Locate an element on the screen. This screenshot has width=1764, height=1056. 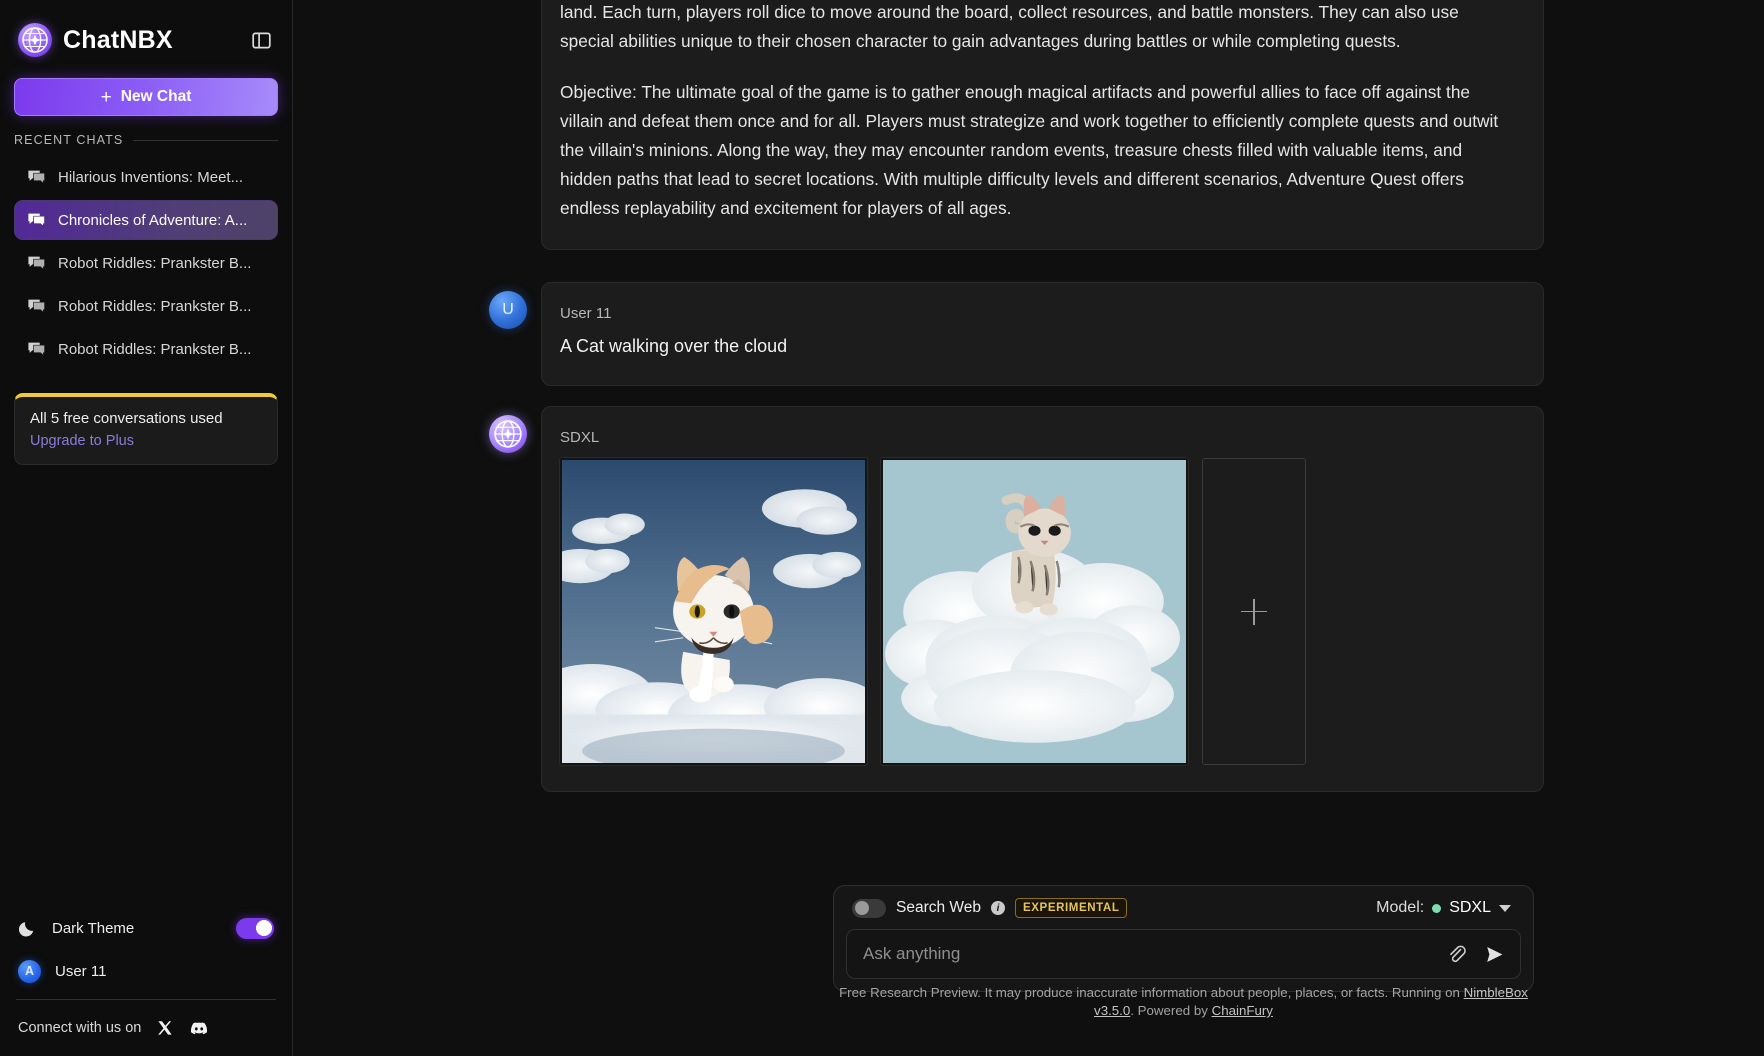
plus-icon is located at coordinates (1254, 611).